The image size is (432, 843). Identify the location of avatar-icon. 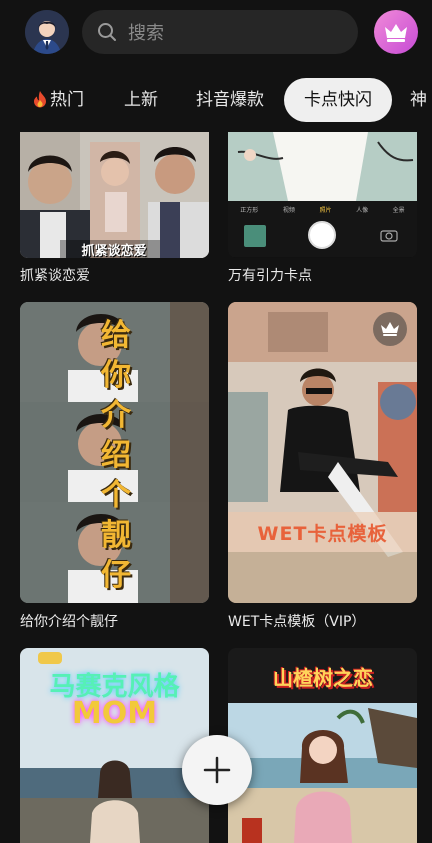
(47, 32).